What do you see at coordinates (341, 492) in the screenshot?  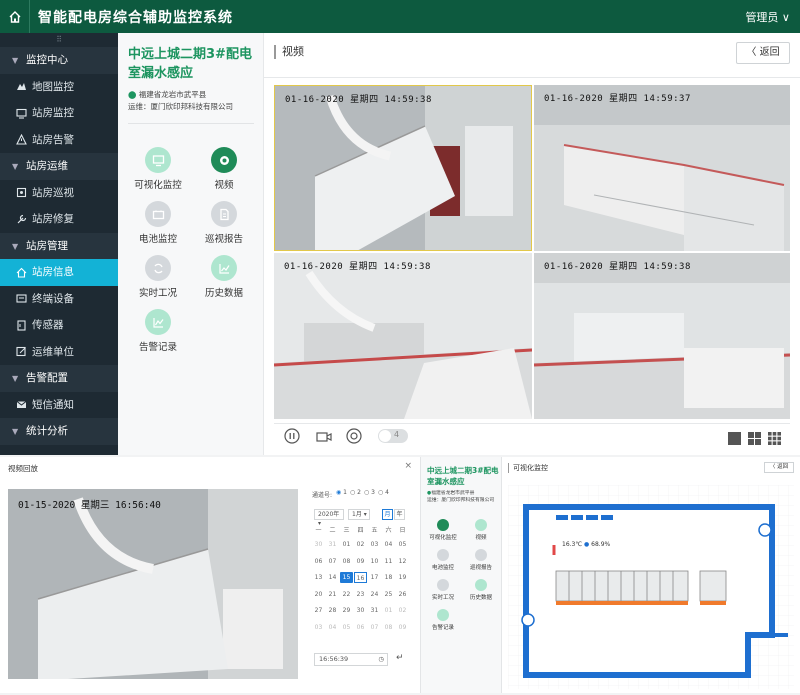 I see `channel-radio-1: ◉ 1` at bounding box center [341, 492].